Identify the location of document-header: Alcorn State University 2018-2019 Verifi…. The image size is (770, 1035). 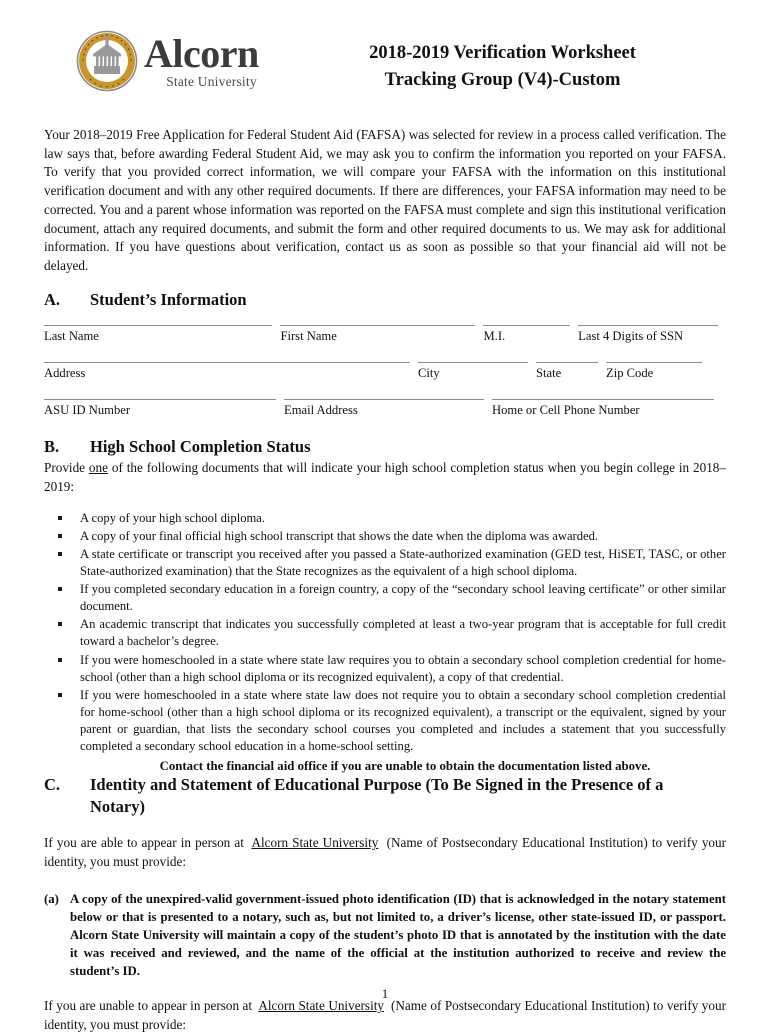
(385, 56).